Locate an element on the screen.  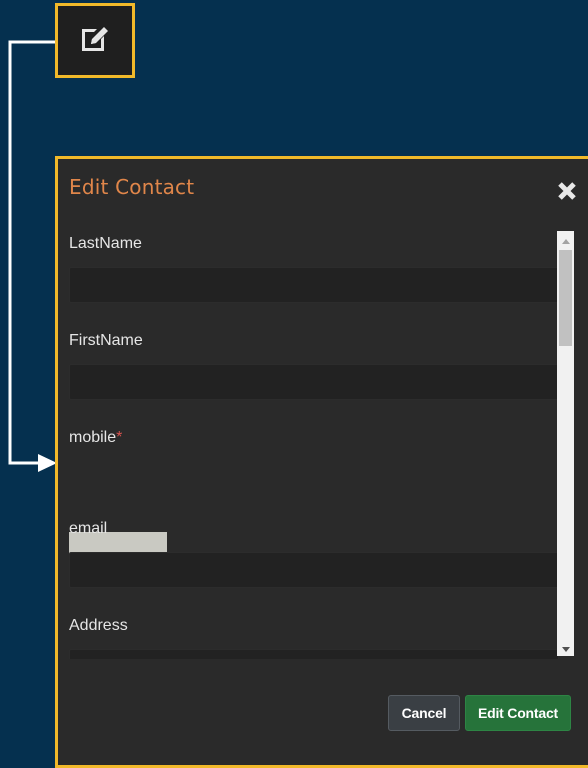
scroll-up-button is located at coordinates (565, 239).